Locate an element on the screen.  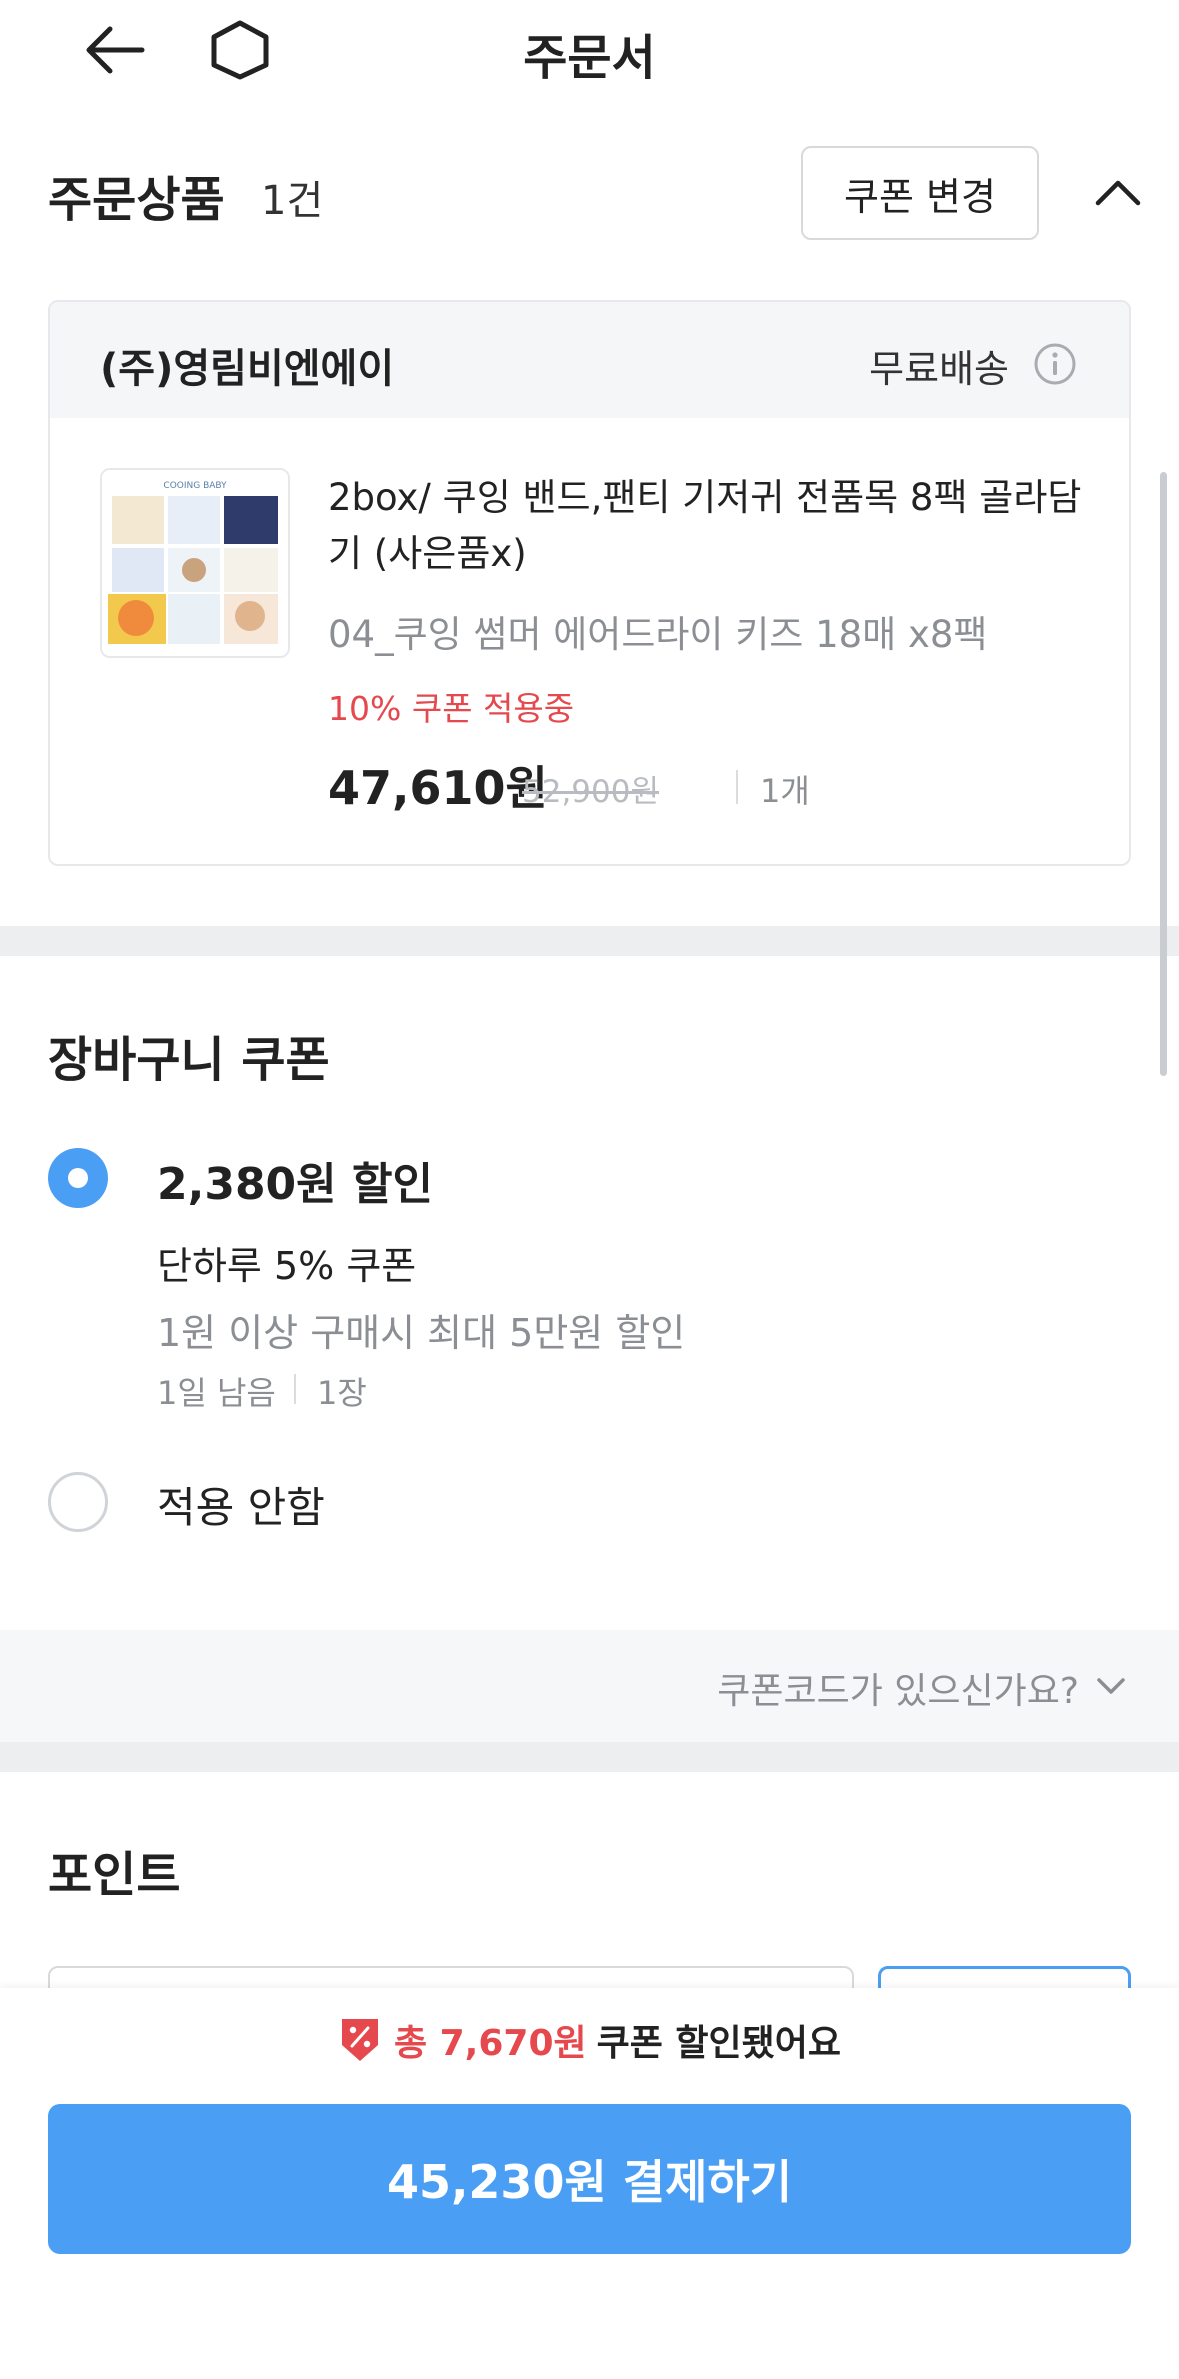
product-thumbnail: COOING BABY is located at coordinates (195, 563).